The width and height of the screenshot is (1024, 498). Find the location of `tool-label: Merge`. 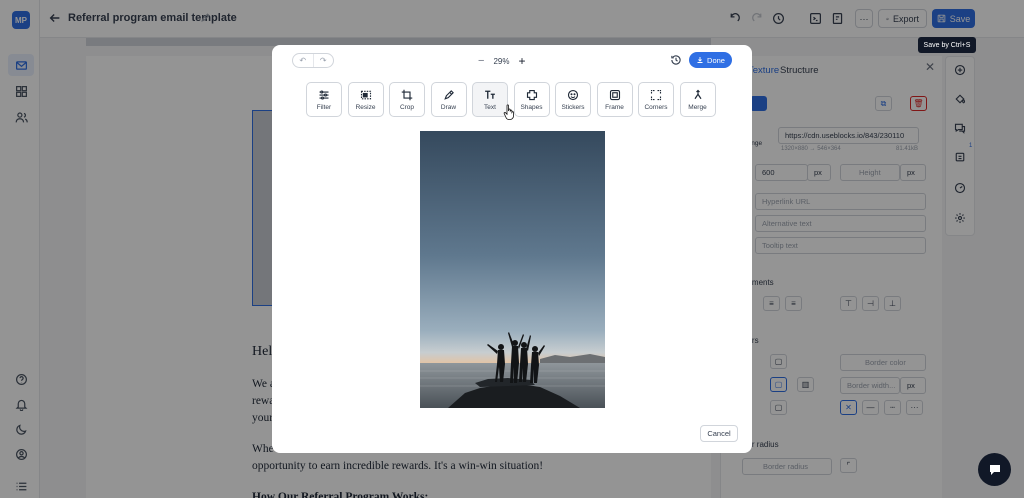

tool-label: Merge is located at coordinates (697, 107).